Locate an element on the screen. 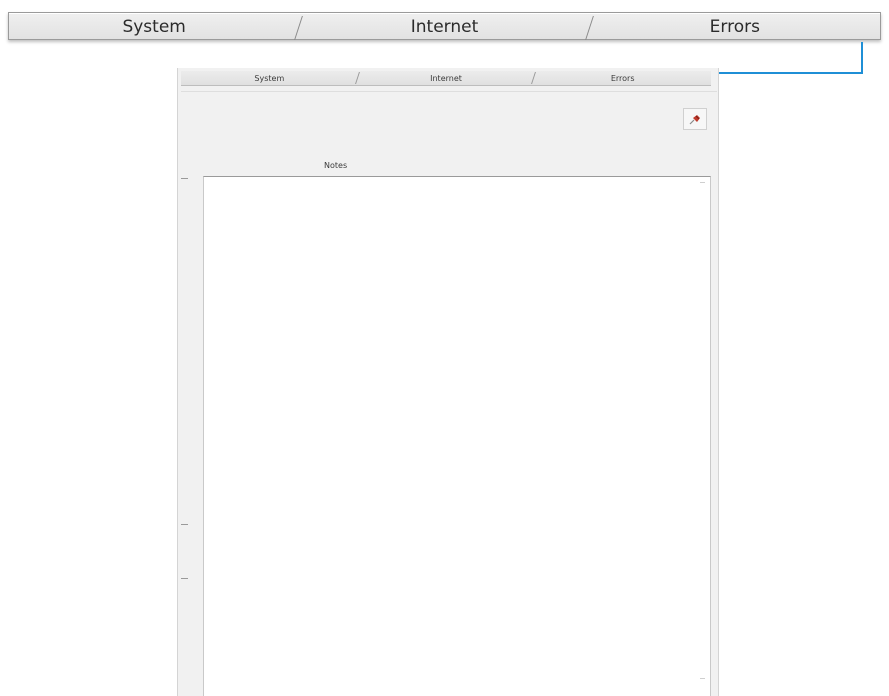 This screenshot has height=696, width=889. zoomed-tab-system: System is located at coordinates (154, 26).